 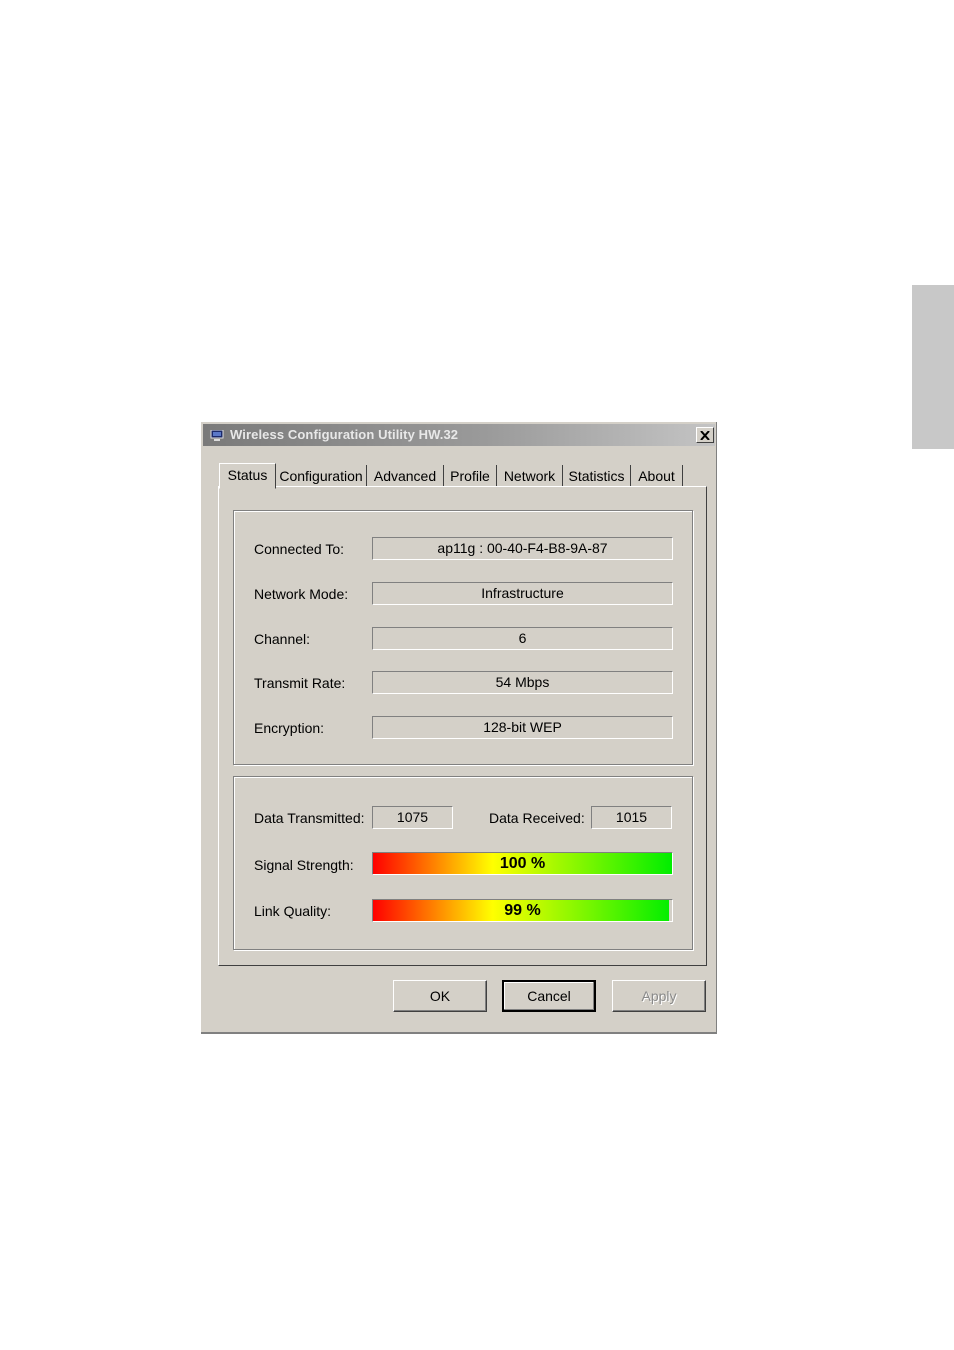 What do you see at coordinates (549, 996) in the screenshot?
I see `cancel-button: Cancel` at bounding box center [549, 996].